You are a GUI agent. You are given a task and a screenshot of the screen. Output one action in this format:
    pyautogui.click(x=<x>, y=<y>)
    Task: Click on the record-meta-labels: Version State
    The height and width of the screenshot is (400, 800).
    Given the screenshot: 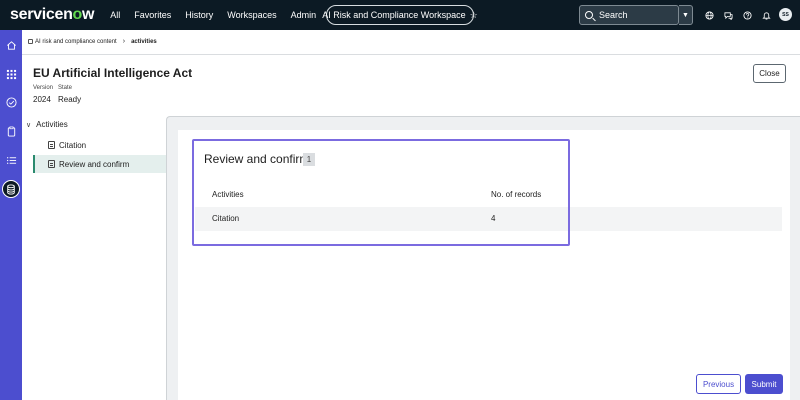 What is the action you would take?
    pyautogui.click(x=52, y=88)
    